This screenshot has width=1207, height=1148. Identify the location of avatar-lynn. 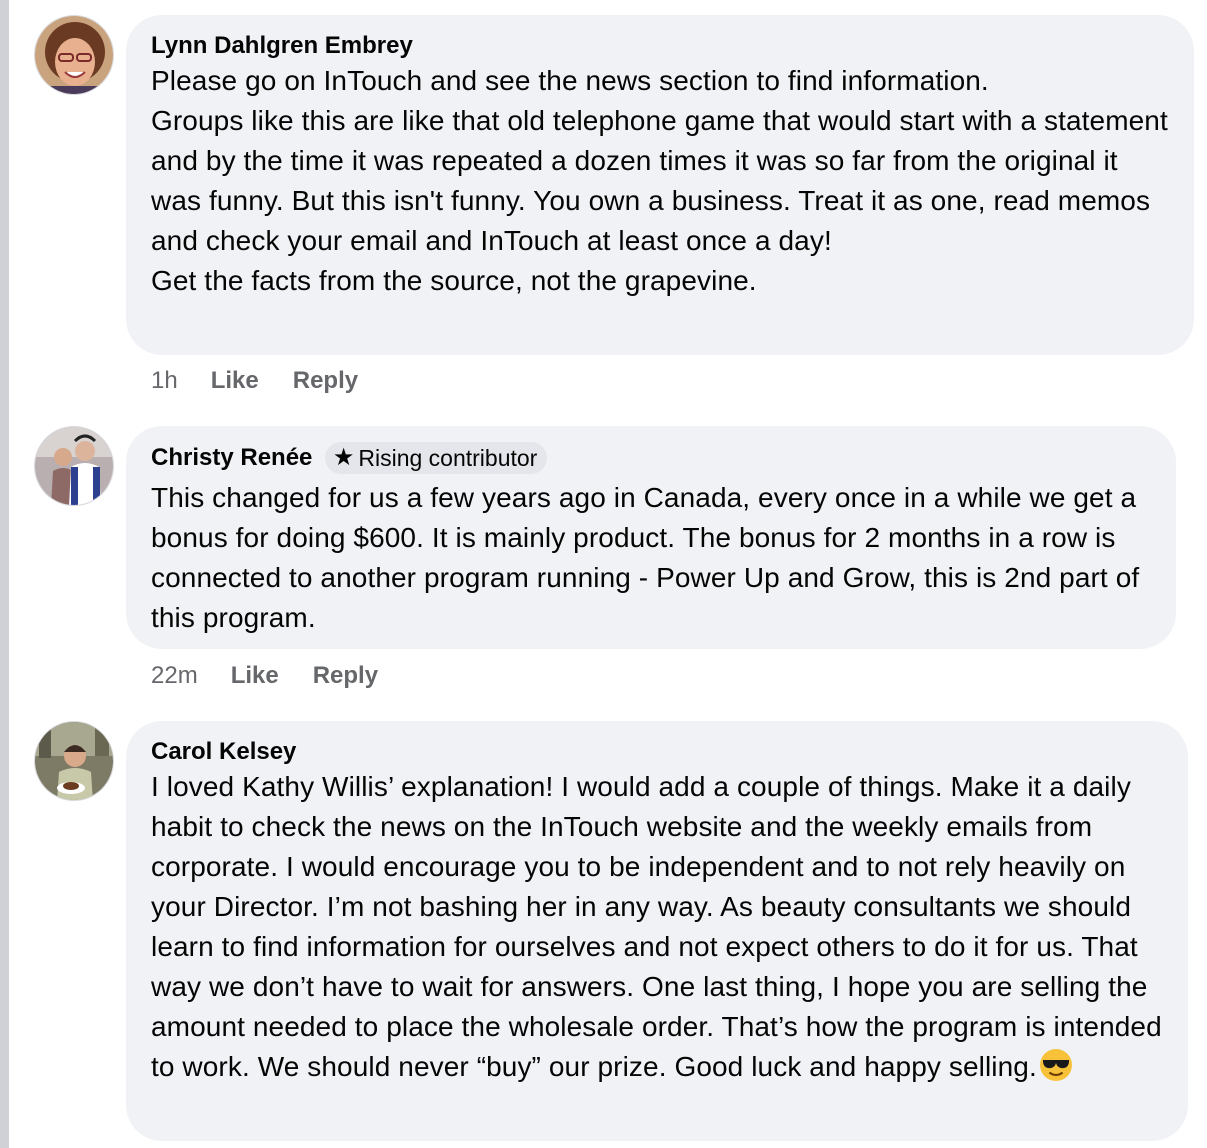
(74, 55).